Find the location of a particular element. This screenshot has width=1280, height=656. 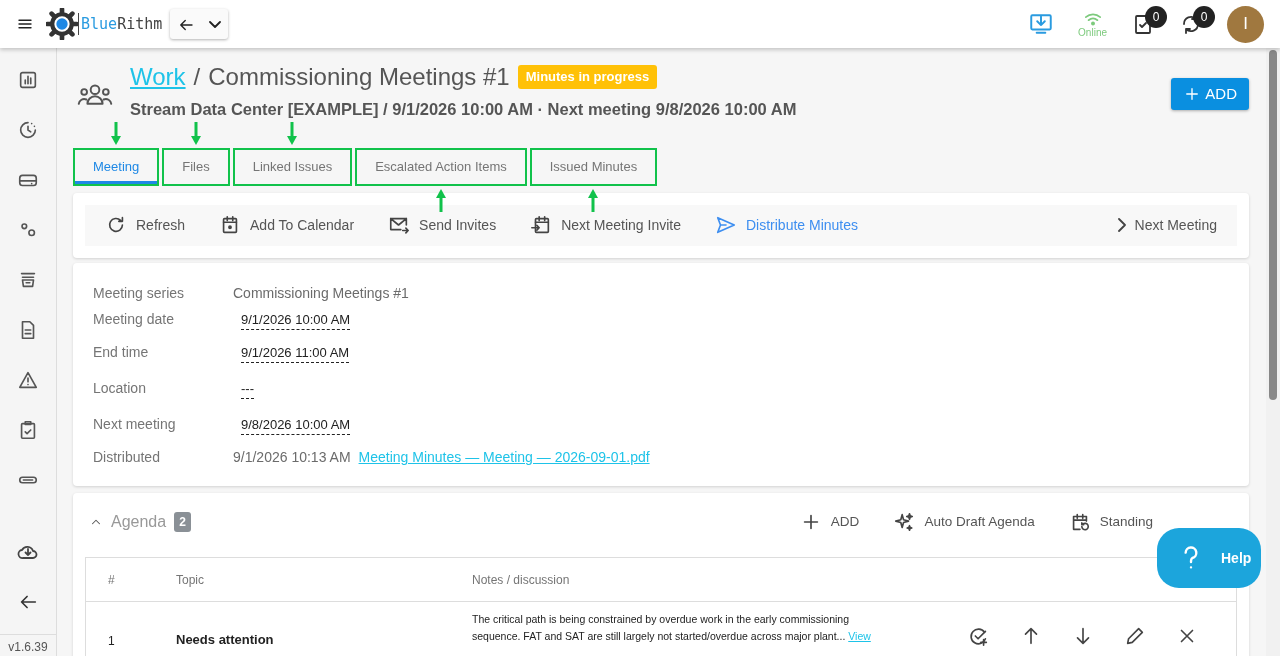

editable-field-value: 9/1/2026 10:00 AM is located at coordinates (296, 319).